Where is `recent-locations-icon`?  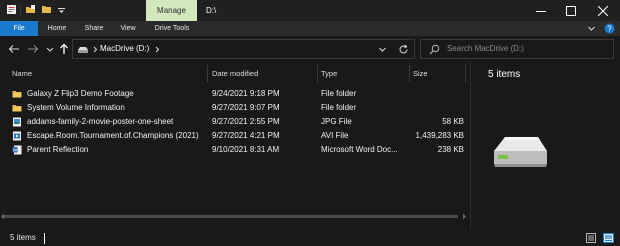
recent-locations-icon is located at coordinates (50, 49).